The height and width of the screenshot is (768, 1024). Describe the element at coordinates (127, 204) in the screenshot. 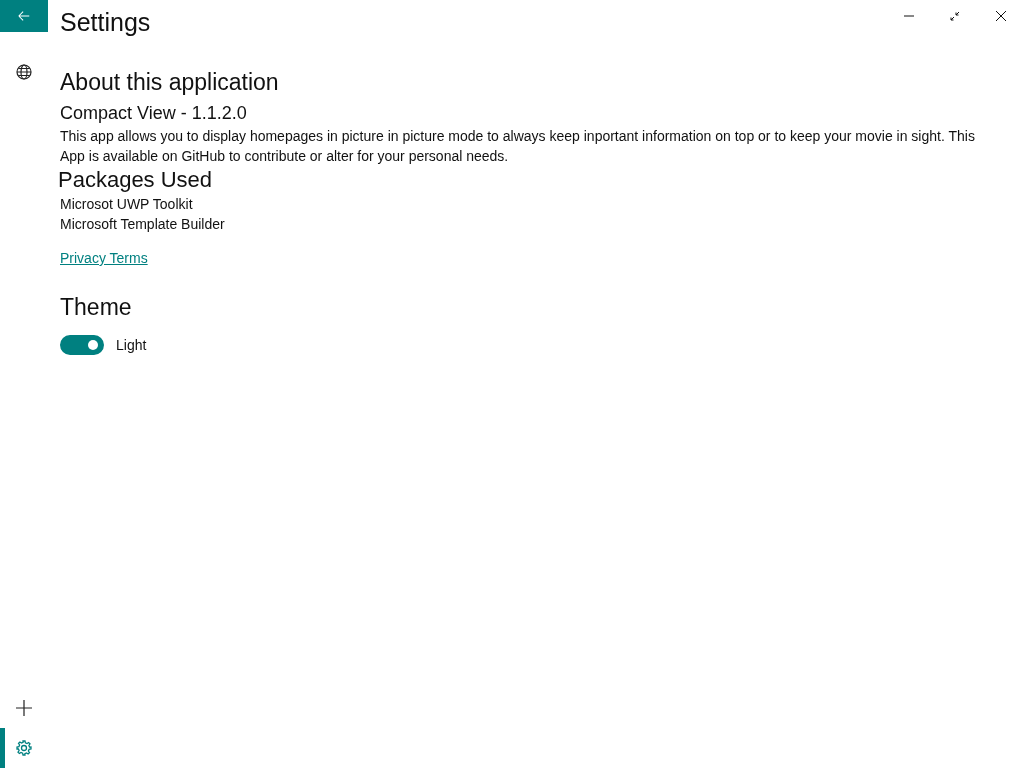

I see `package-name: Microsot UWP Toolkit` at that location.